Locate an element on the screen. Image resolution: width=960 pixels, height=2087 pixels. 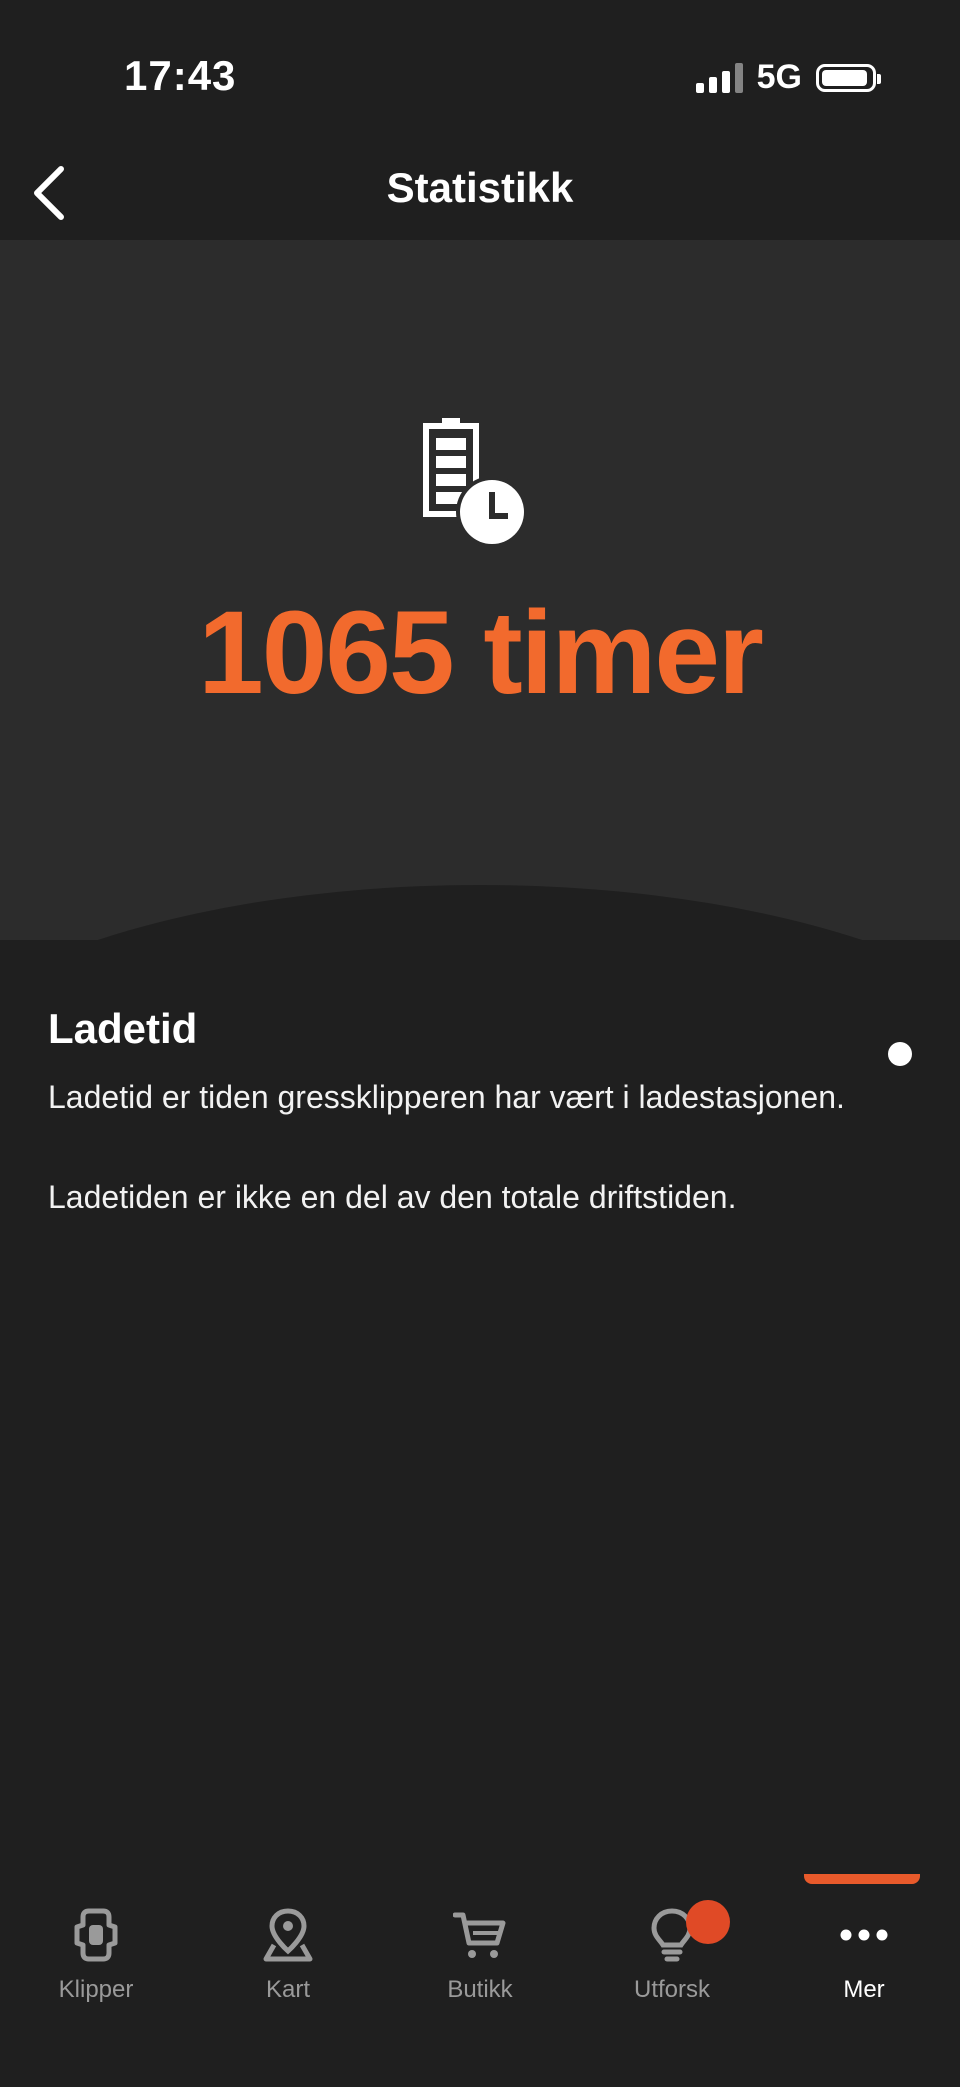
status-indicators: 5G is located at coordinates (788, 77).